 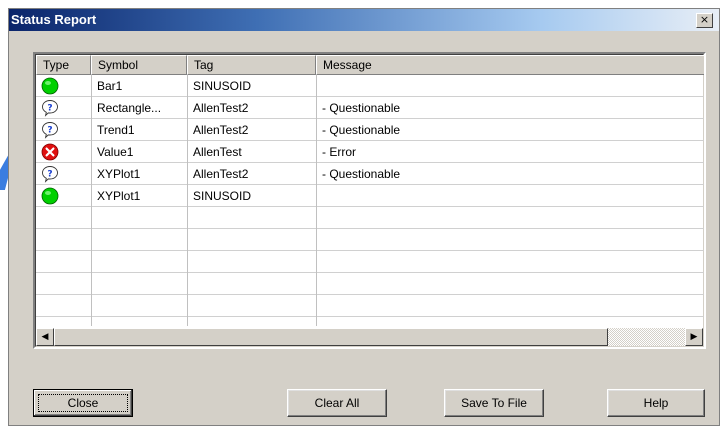 What do you see at coordinates (110, 86) in the screenshot?
I see `symbol-cell: Bar1` at bounding box center [110, 86].